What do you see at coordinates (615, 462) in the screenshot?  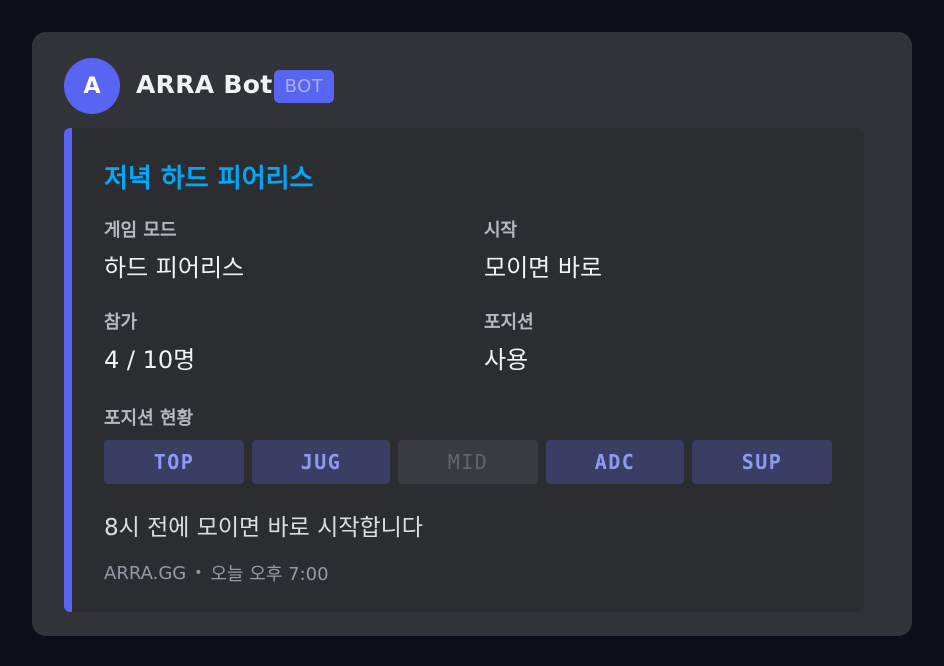 I see `position-adc-button: ADC` at bounding box center [615, 462].